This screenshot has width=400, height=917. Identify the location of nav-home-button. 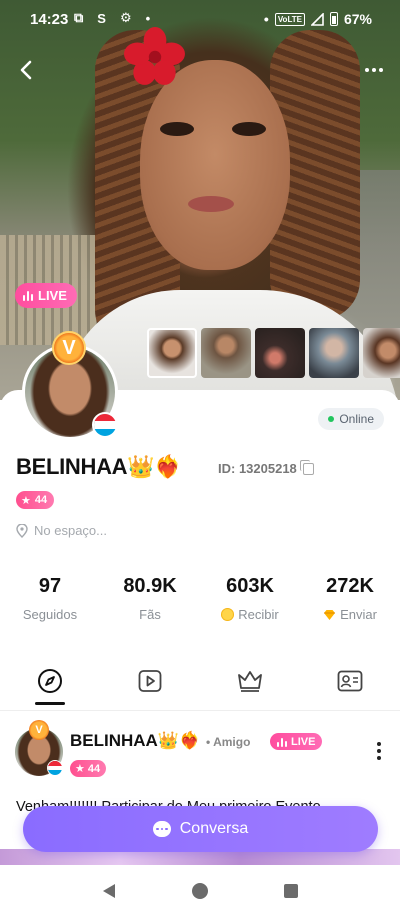
(200, 891).